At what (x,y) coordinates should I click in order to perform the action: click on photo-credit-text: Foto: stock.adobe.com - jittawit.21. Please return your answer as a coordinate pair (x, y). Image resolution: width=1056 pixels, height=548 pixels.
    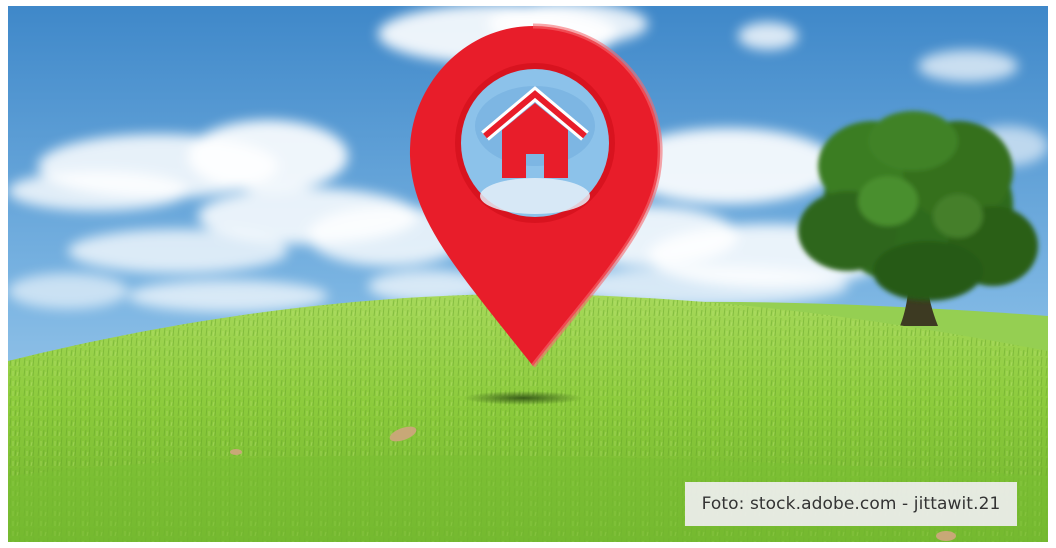
    Looking at the image, I should click on (851, 504).